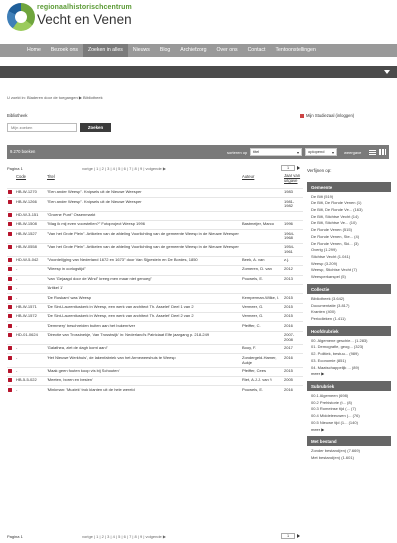 This screenshot has height=543, width=397. I want to click on nav-item: Contact, so click(257, 50).